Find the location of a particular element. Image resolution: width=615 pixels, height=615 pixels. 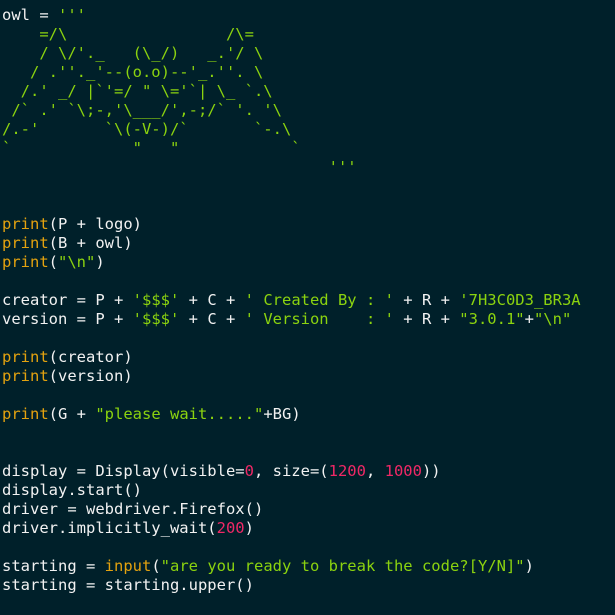

code-line: print(B + owl) is located at coordinates (291, 243).